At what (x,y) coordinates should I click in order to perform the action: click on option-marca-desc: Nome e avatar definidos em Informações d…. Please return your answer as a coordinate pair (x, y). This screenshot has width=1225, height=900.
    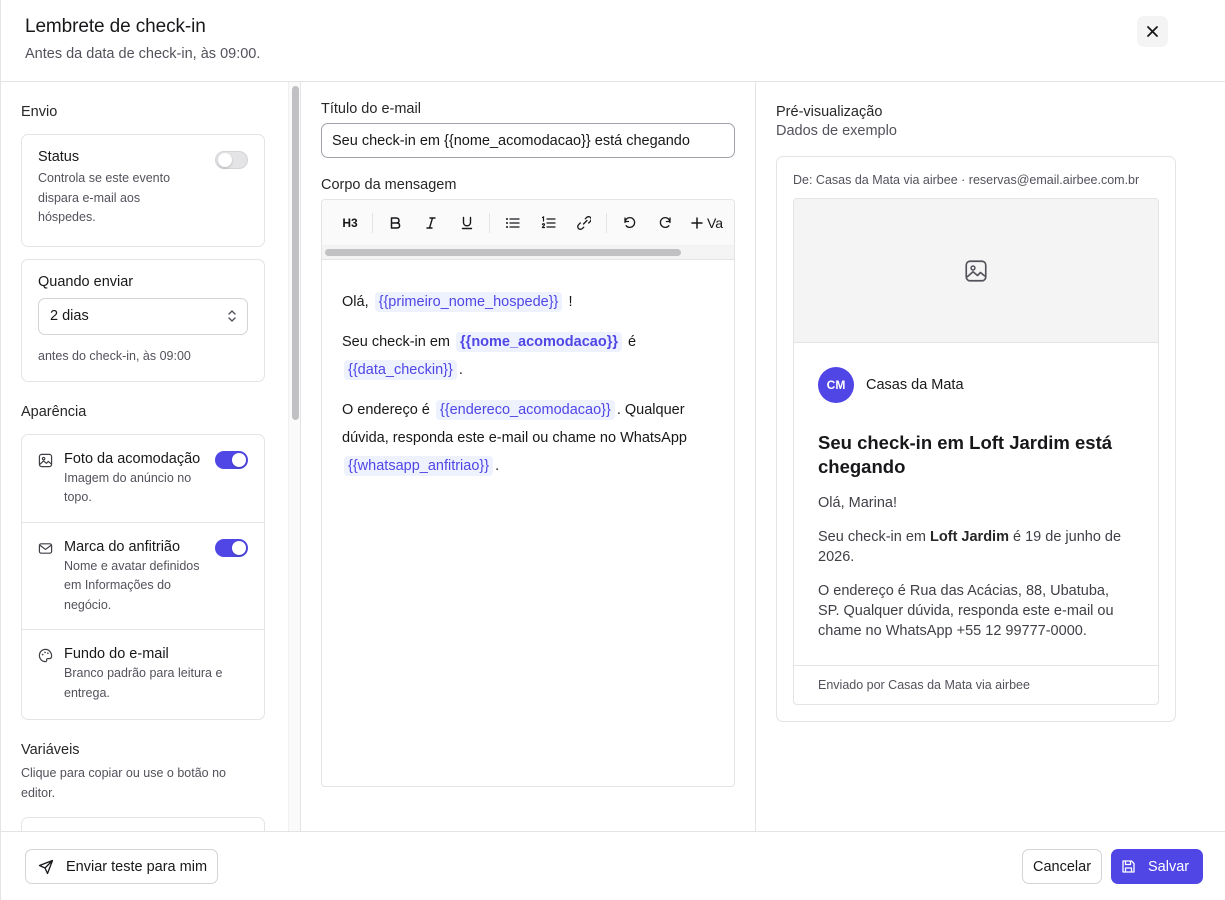
    Looking at the image, I should click on (132, 585).